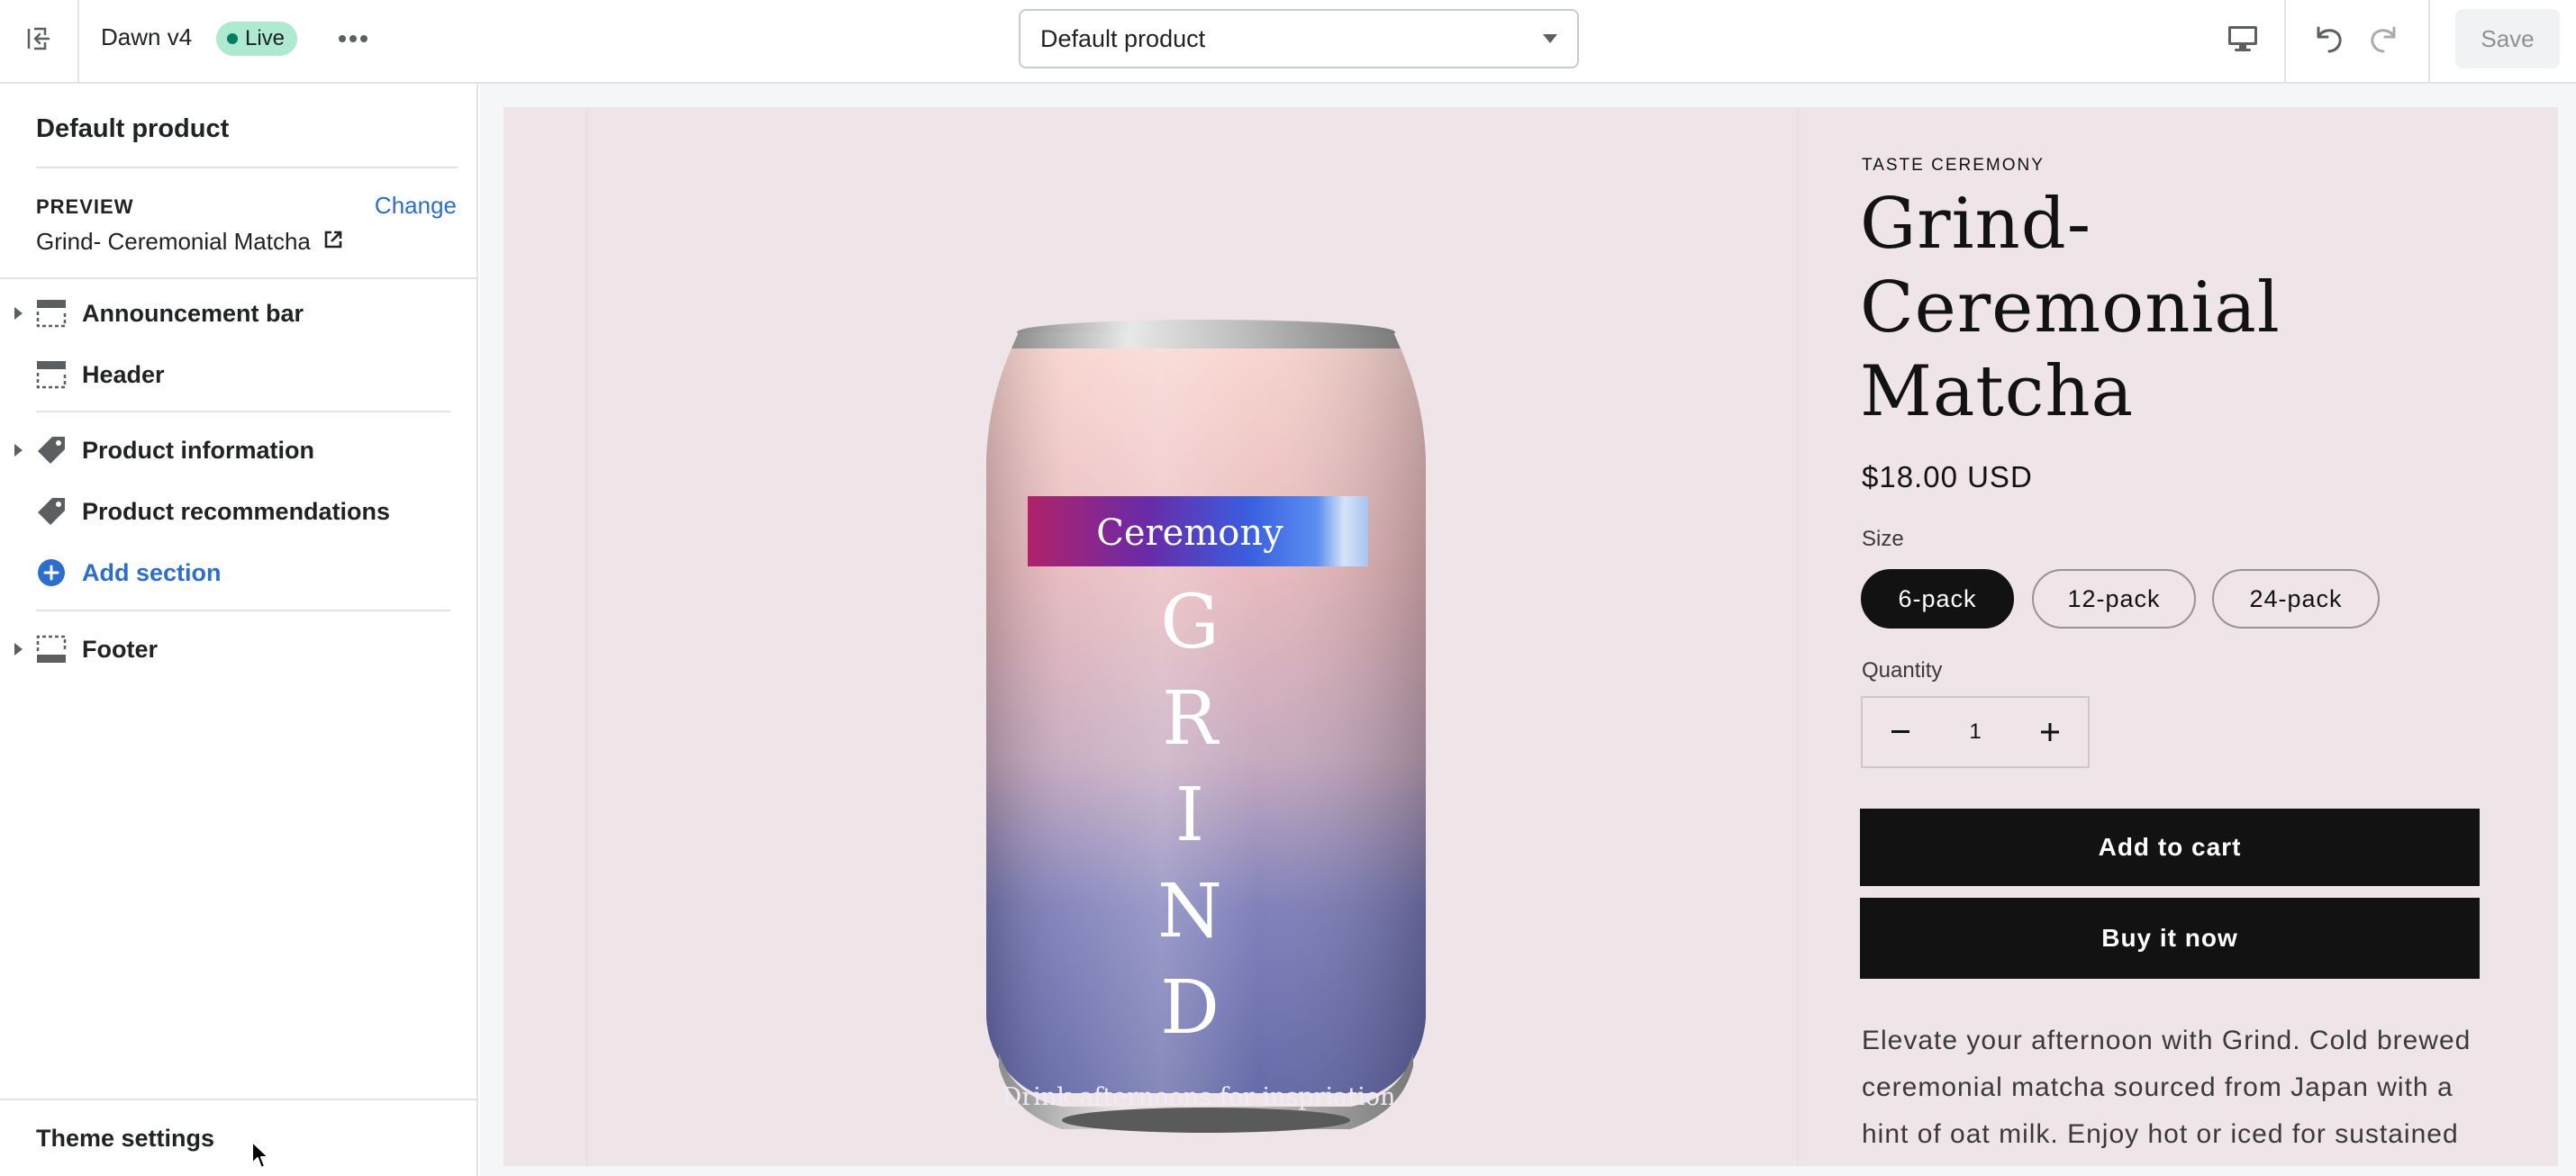 The height and width of the screenshot is (1176, 2576). I want to click on mouse-cursor-icon, so click(261, 1157).